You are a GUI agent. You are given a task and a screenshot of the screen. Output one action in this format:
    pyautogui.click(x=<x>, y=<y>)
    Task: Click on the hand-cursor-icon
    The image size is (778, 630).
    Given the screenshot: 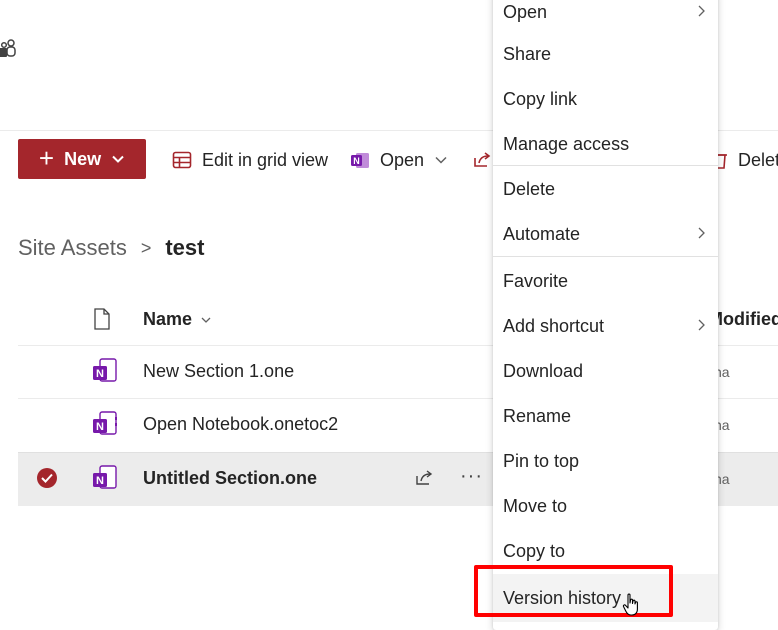 What is the action you would take?
    pyautogui.click(x=630, y=604)
    